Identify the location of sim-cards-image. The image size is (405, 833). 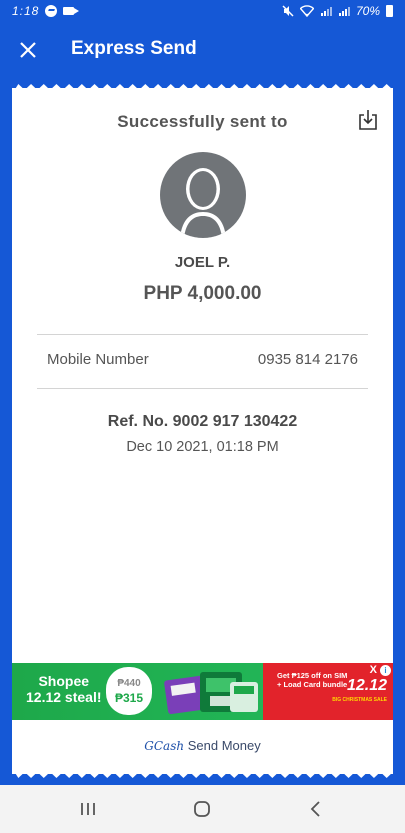
(211, 693).